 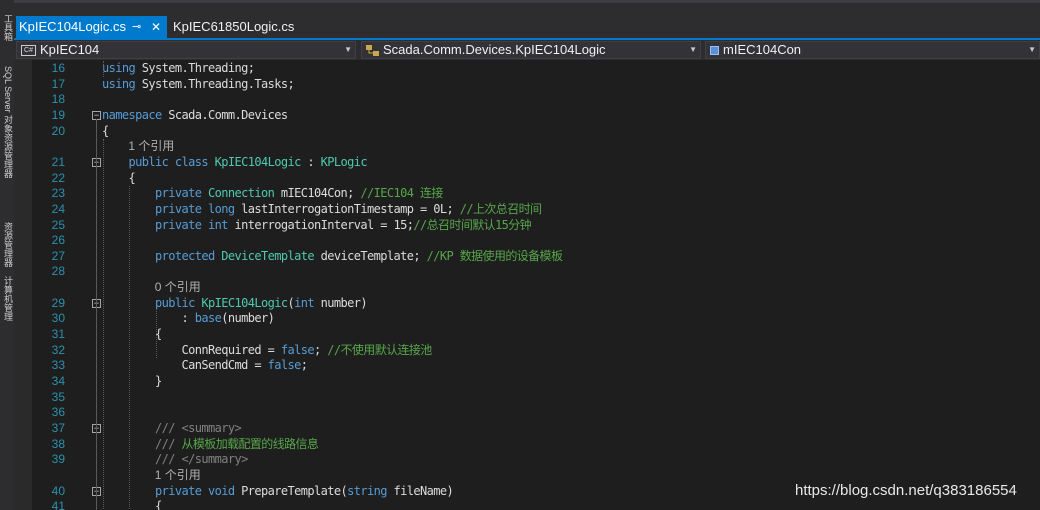 What do you see at coordinates (58, 381) in the screenshot?
I see `line-number: 34` at bounding box center [58, 381].